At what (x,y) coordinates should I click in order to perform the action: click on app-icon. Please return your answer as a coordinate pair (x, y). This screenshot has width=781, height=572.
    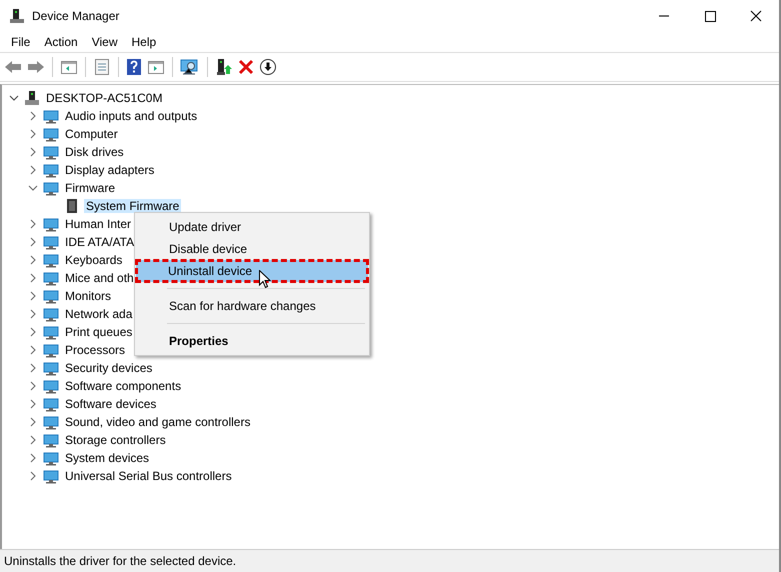
    Looking at the image, I should click on (17, 16).